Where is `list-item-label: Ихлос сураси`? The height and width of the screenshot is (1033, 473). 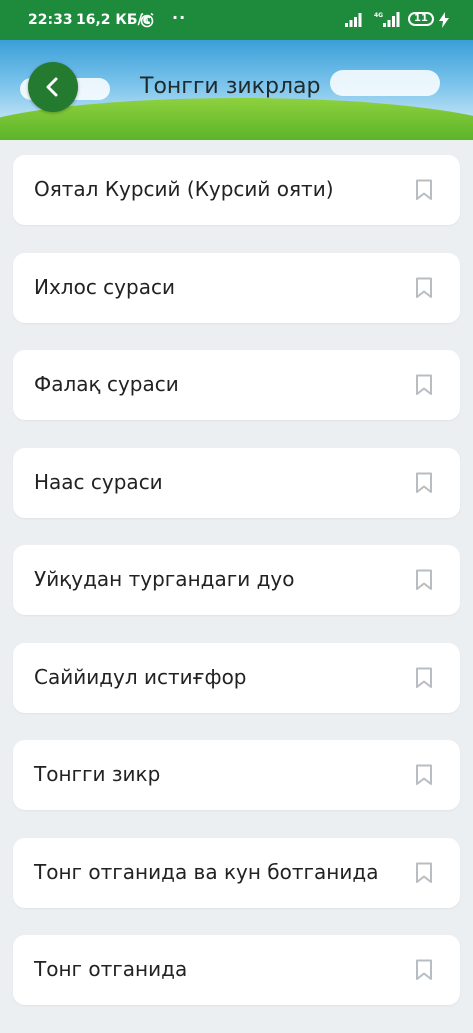 list-item-label: Ихлос сураси is located at coordinates (104, 286).